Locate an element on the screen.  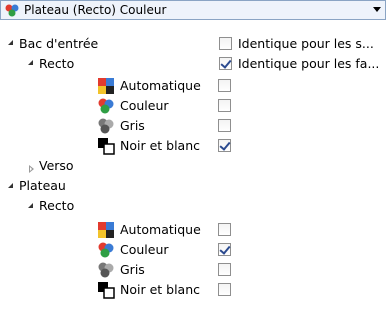
expand-toggle-plateau is located at coordinates (12, 187).